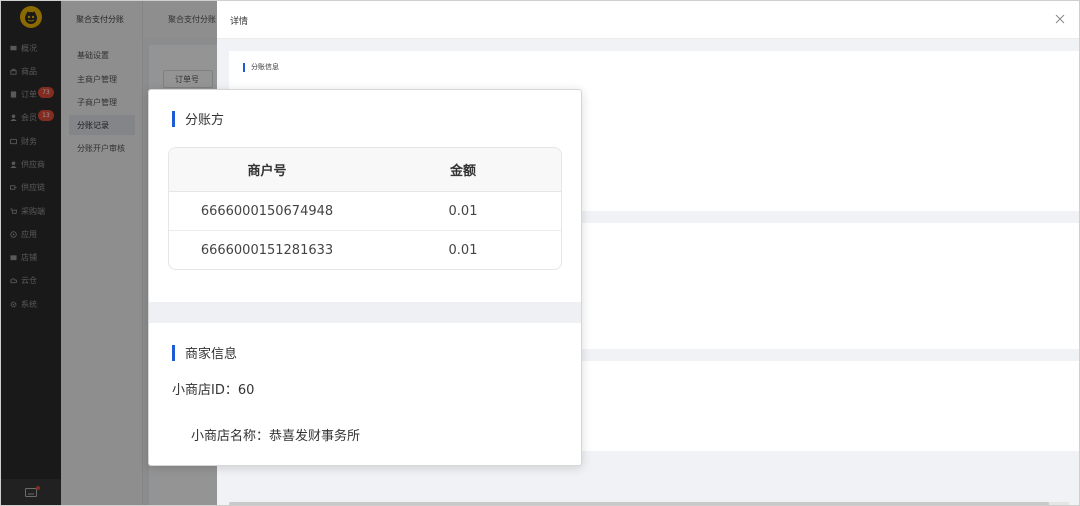 Image resolution: width=1080 pixels, height=506 pixels. I want to click on split-party-title-text: 分账方, so click(205, 120).